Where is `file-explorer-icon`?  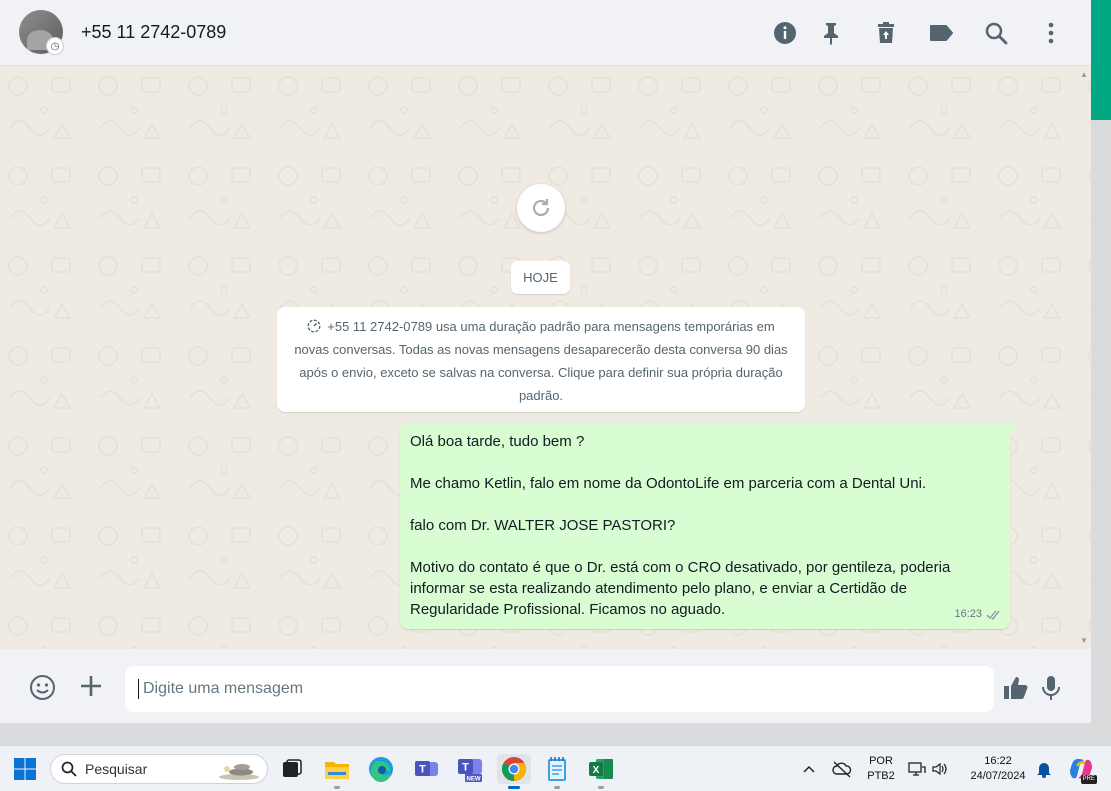
file-explorer-icon is located at coordinates (337, 771).